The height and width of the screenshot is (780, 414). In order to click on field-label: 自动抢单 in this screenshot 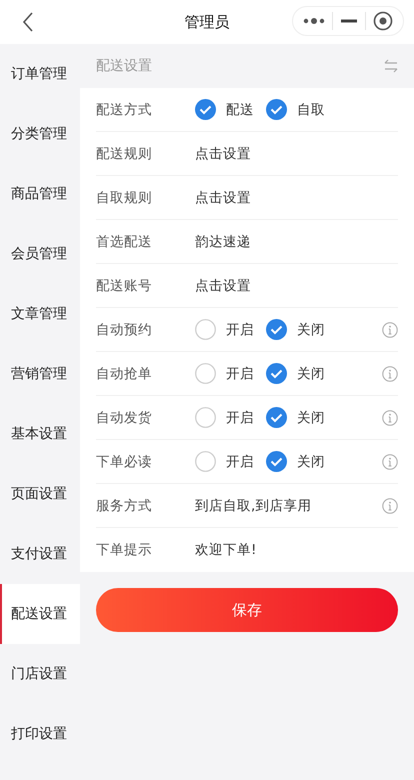, I will do `click(124, 373)`.